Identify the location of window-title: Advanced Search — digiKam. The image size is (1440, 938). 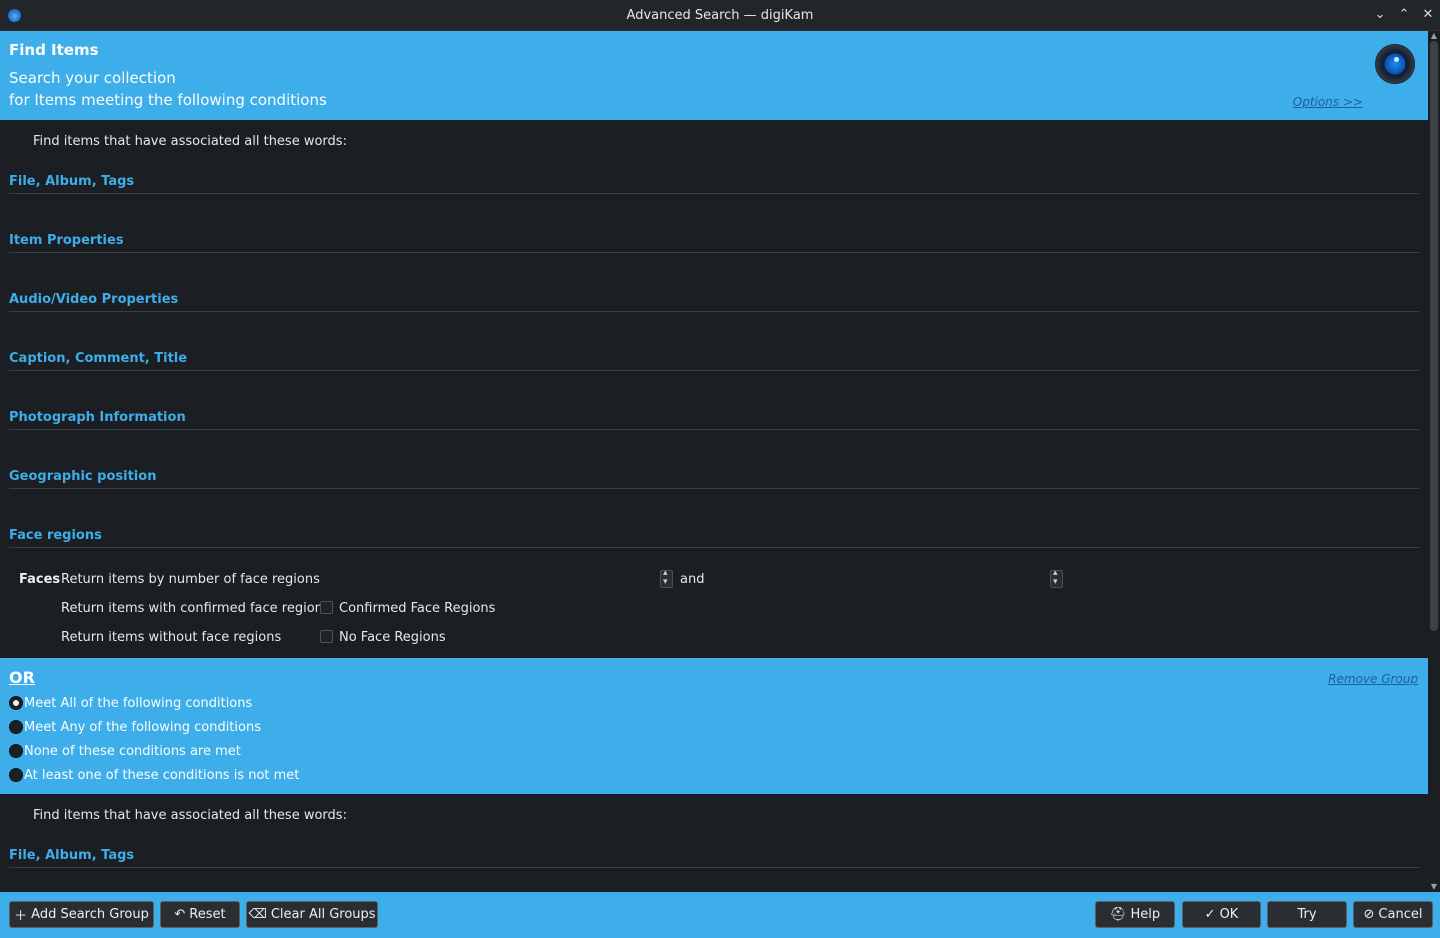
(720, 15).